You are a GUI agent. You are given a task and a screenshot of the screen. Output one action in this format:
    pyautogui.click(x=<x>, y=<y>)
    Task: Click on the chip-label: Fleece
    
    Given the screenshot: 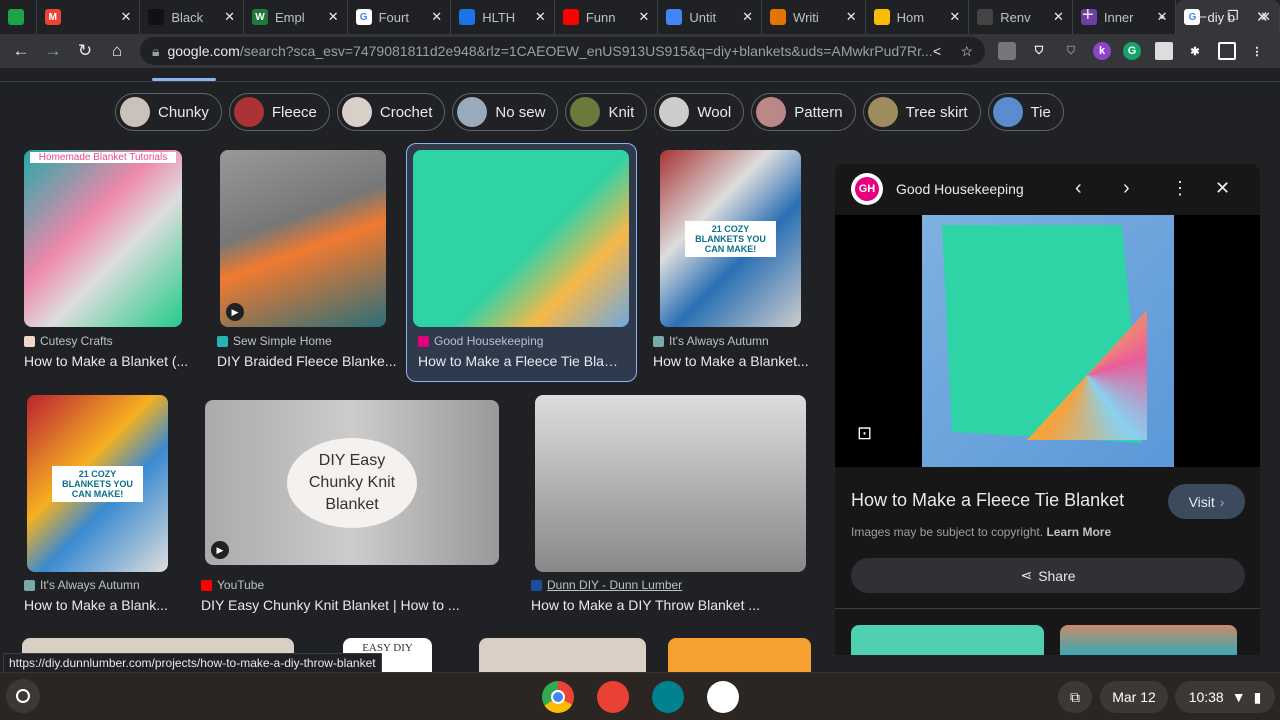 What is the action you would take?
    pyautogui.click(x=294, y=112)
    